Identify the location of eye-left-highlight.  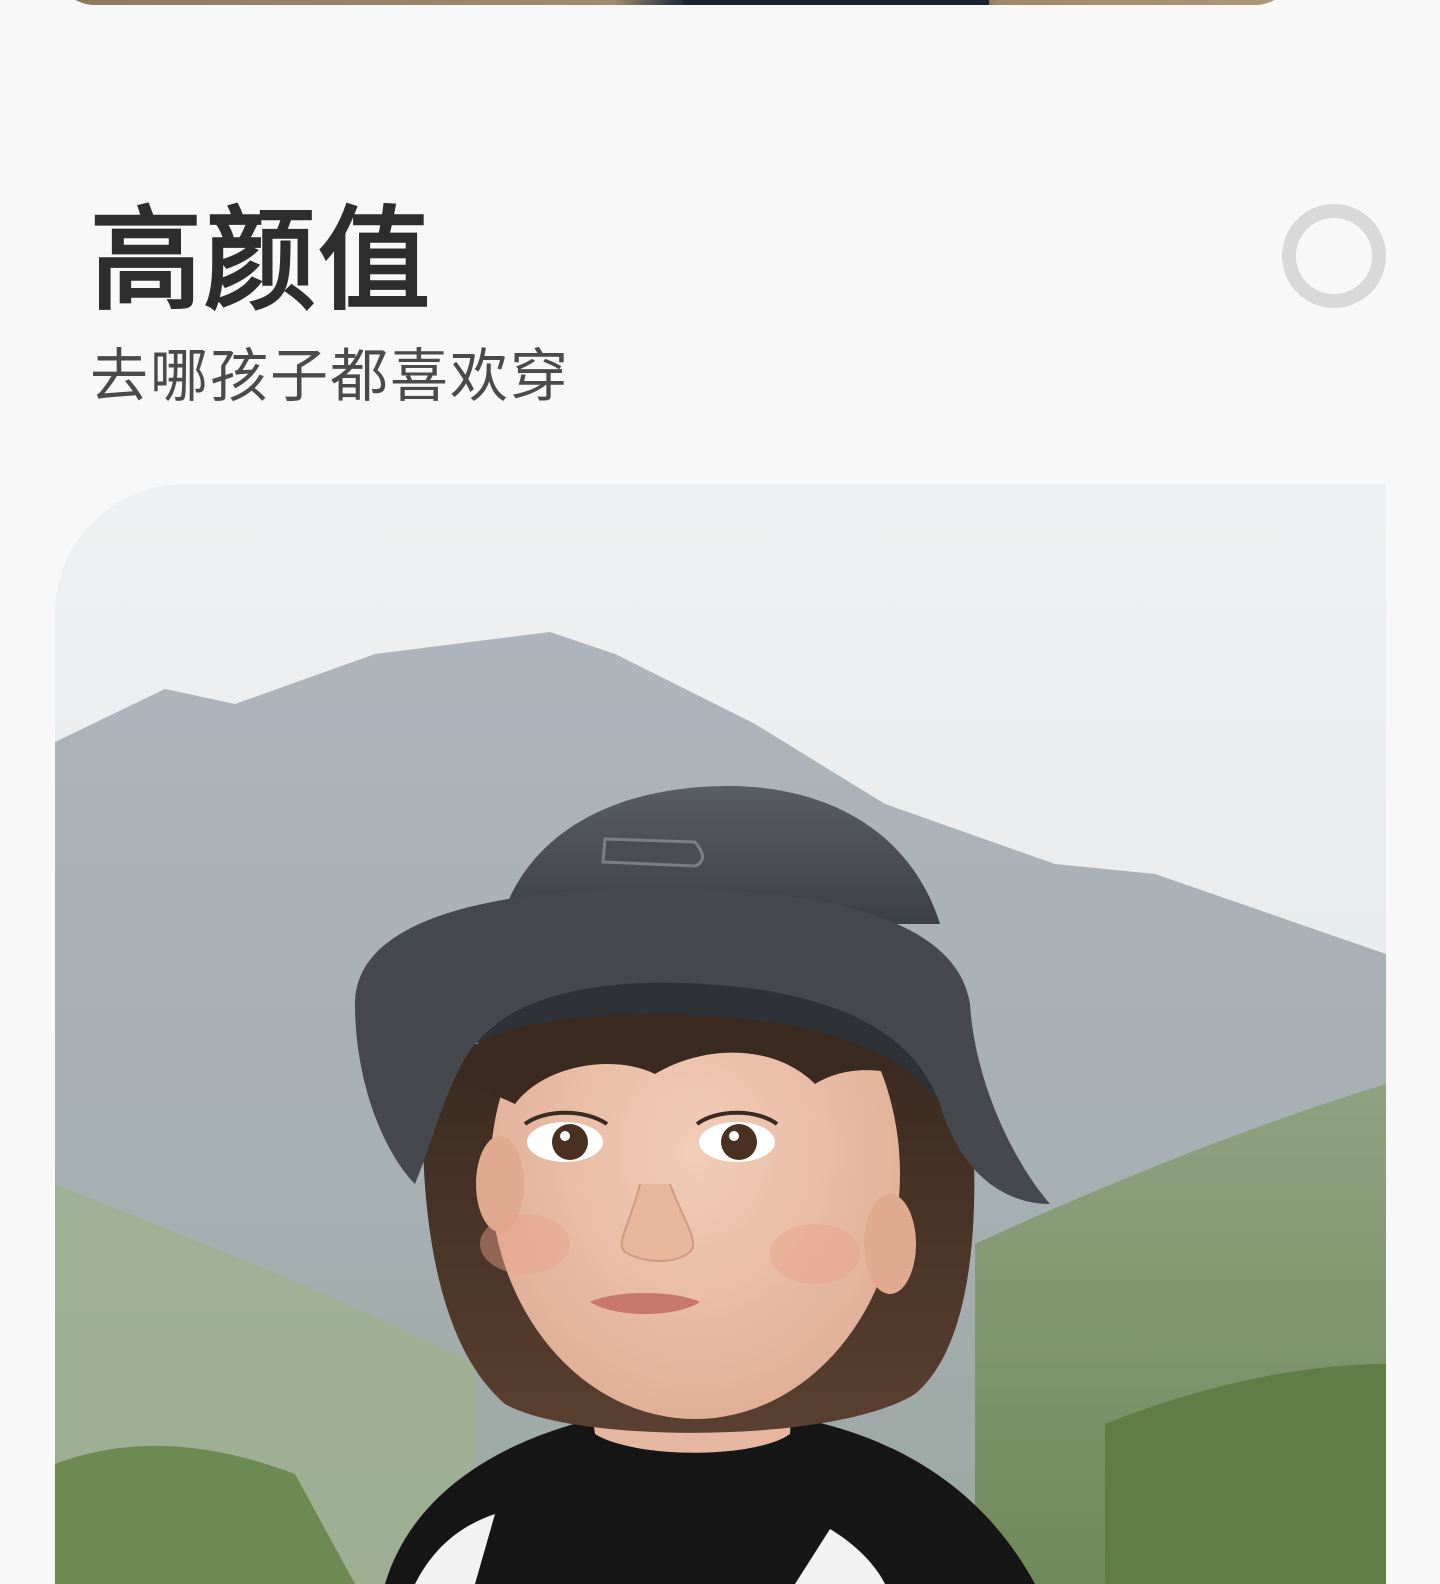
(565, 1136).